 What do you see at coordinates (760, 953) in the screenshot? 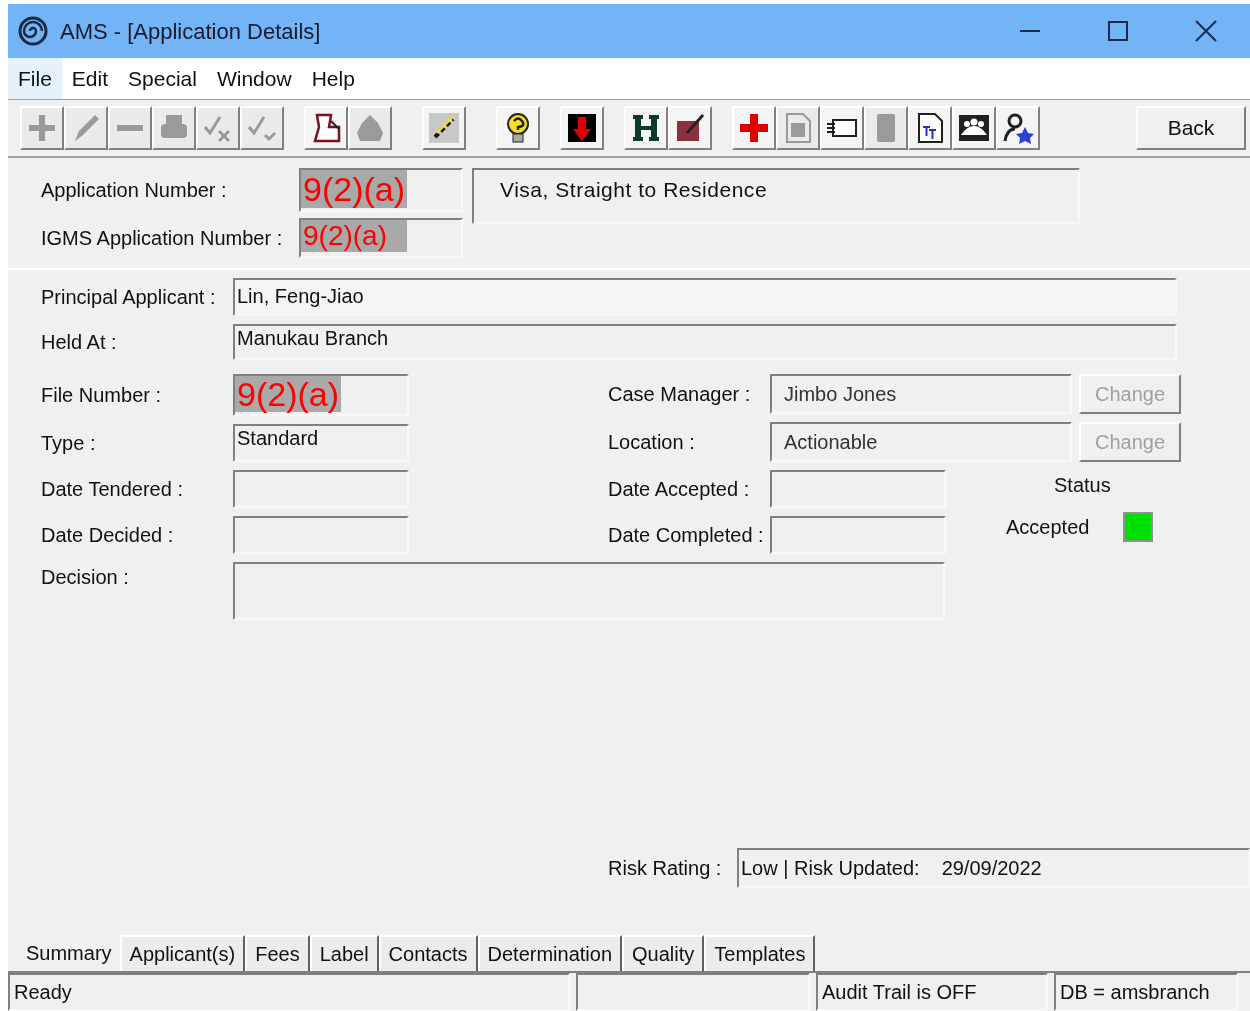
I see `tab: Templates` at bounding box center [760, 953].